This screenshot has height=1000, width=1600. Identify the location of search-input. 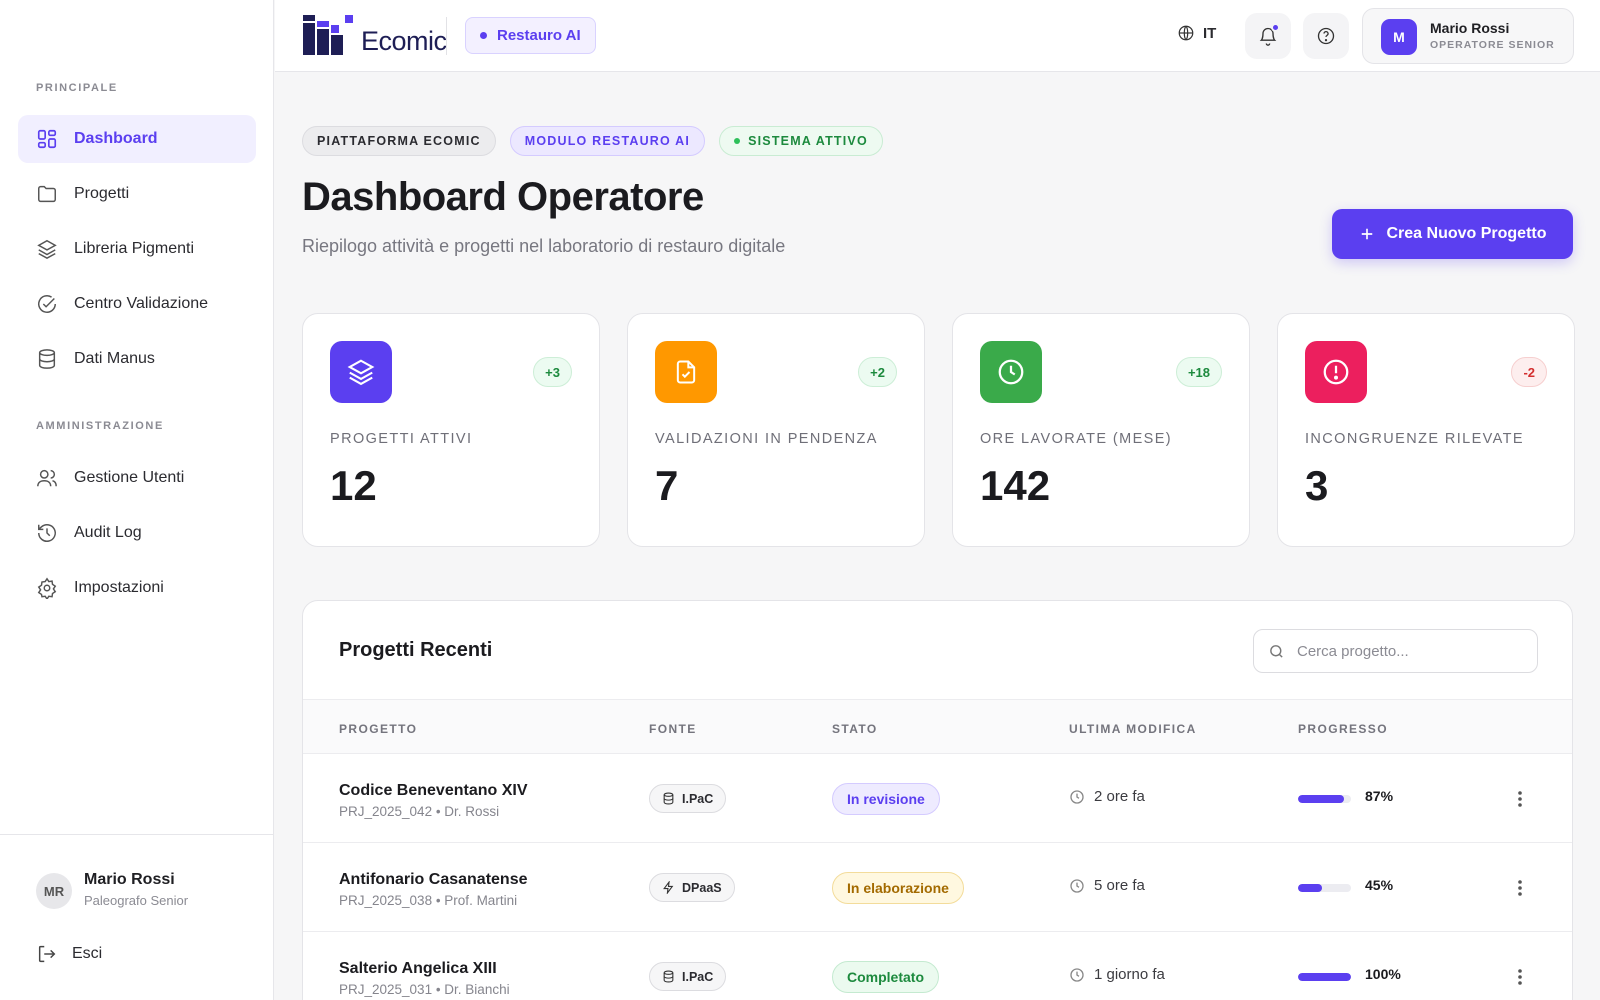
(1407, 651).